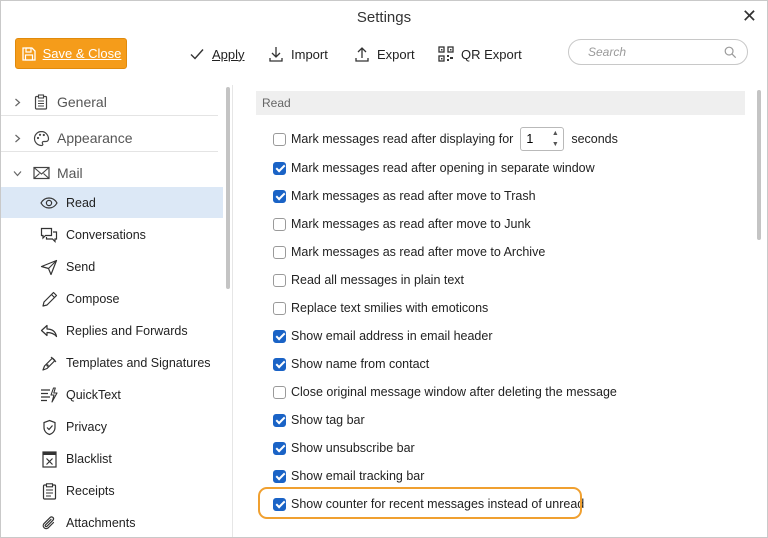 This screenshot has width=768, height=538. Describe the element at coordinates (44, 173) in the screenshot. I see `envelope-icon` at that location.